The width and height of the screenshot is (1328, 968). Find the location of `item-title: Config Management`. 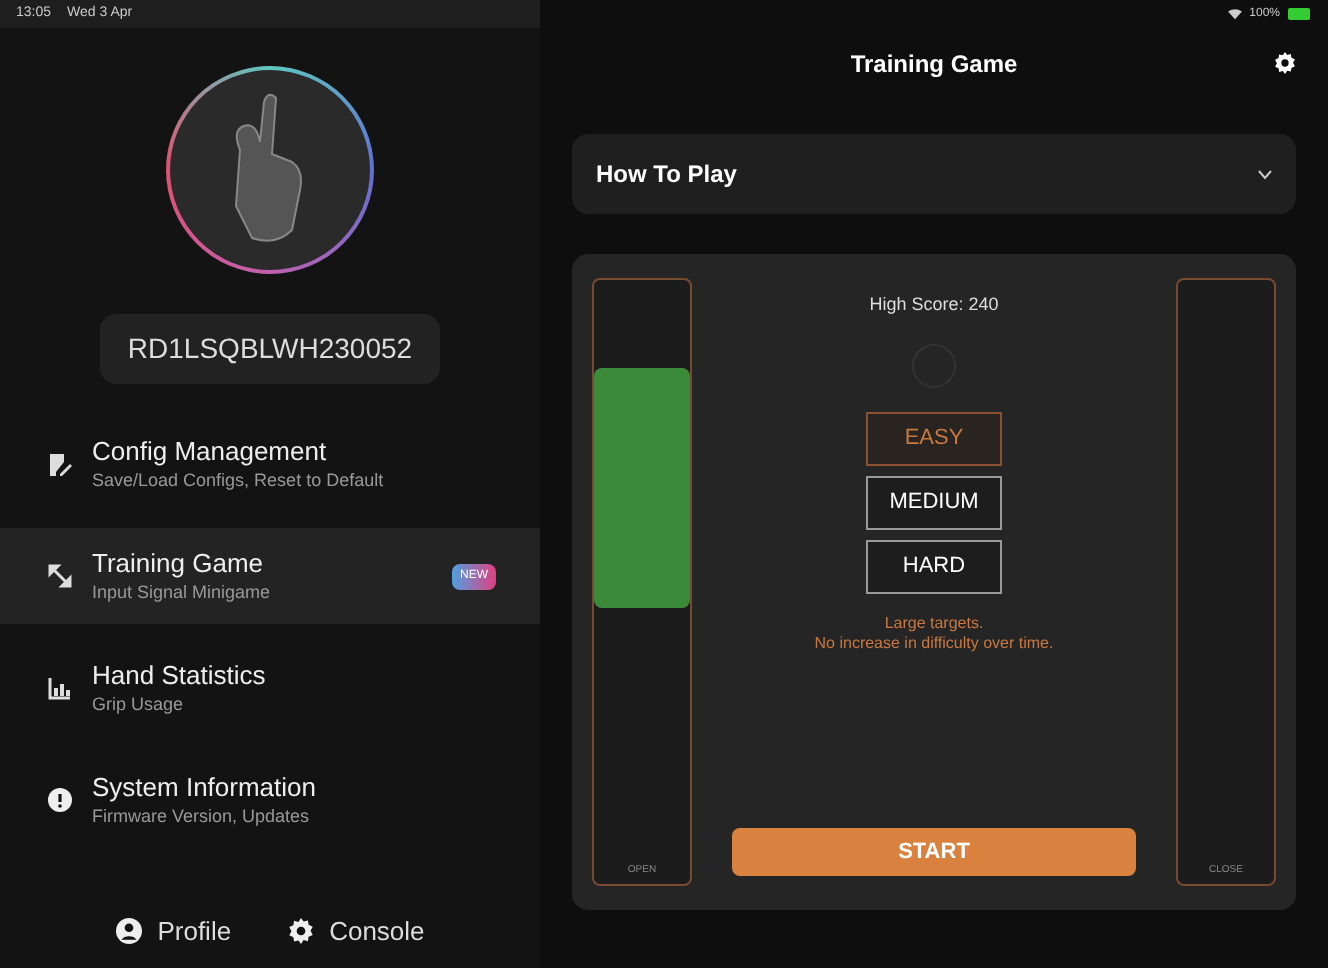

item-title: Config Management is located at coordinates (210, 452).